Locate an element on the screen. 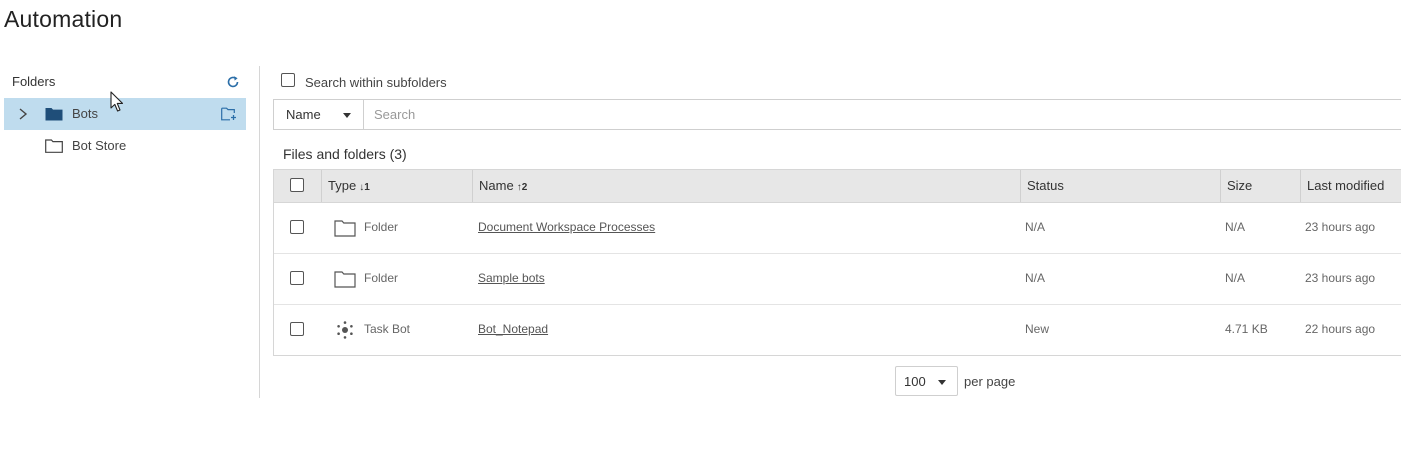 The height and width of the screenshot is (471, 1401). column-header-last-modified: Last modified is located at coordinates (1350, 186).